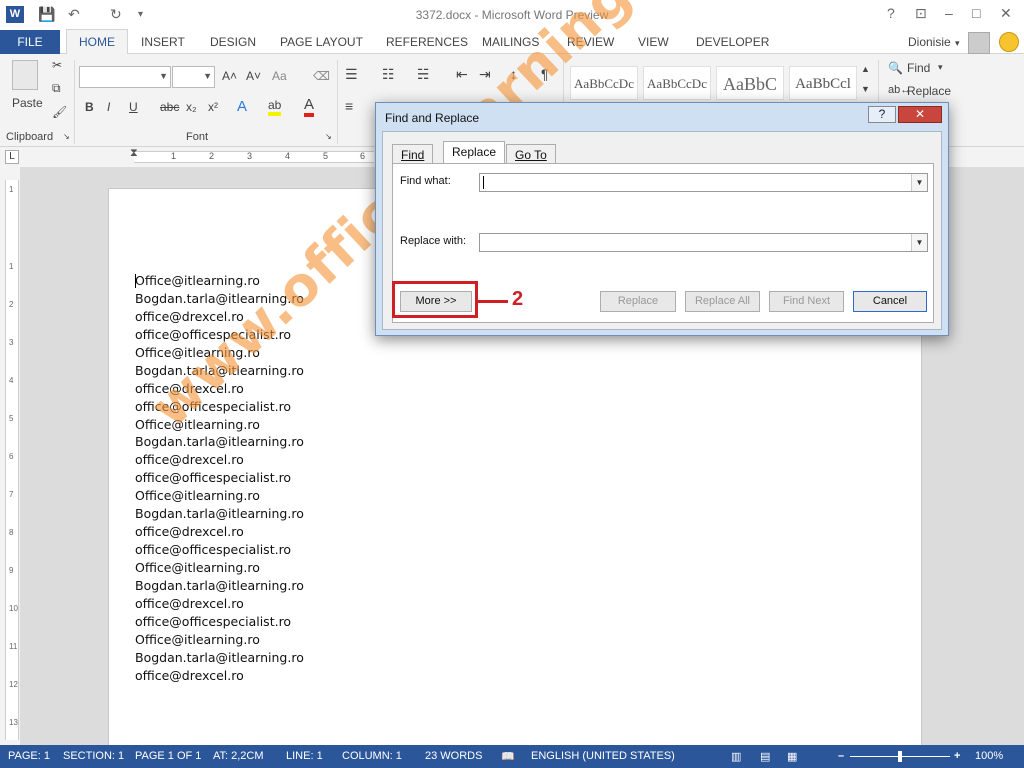 This screenshot has height=768, width=1024. What do you see at coordinates (474, 152) in the screenshot?
I see `tab-replace: Replace` at bounding box center [474, 152].